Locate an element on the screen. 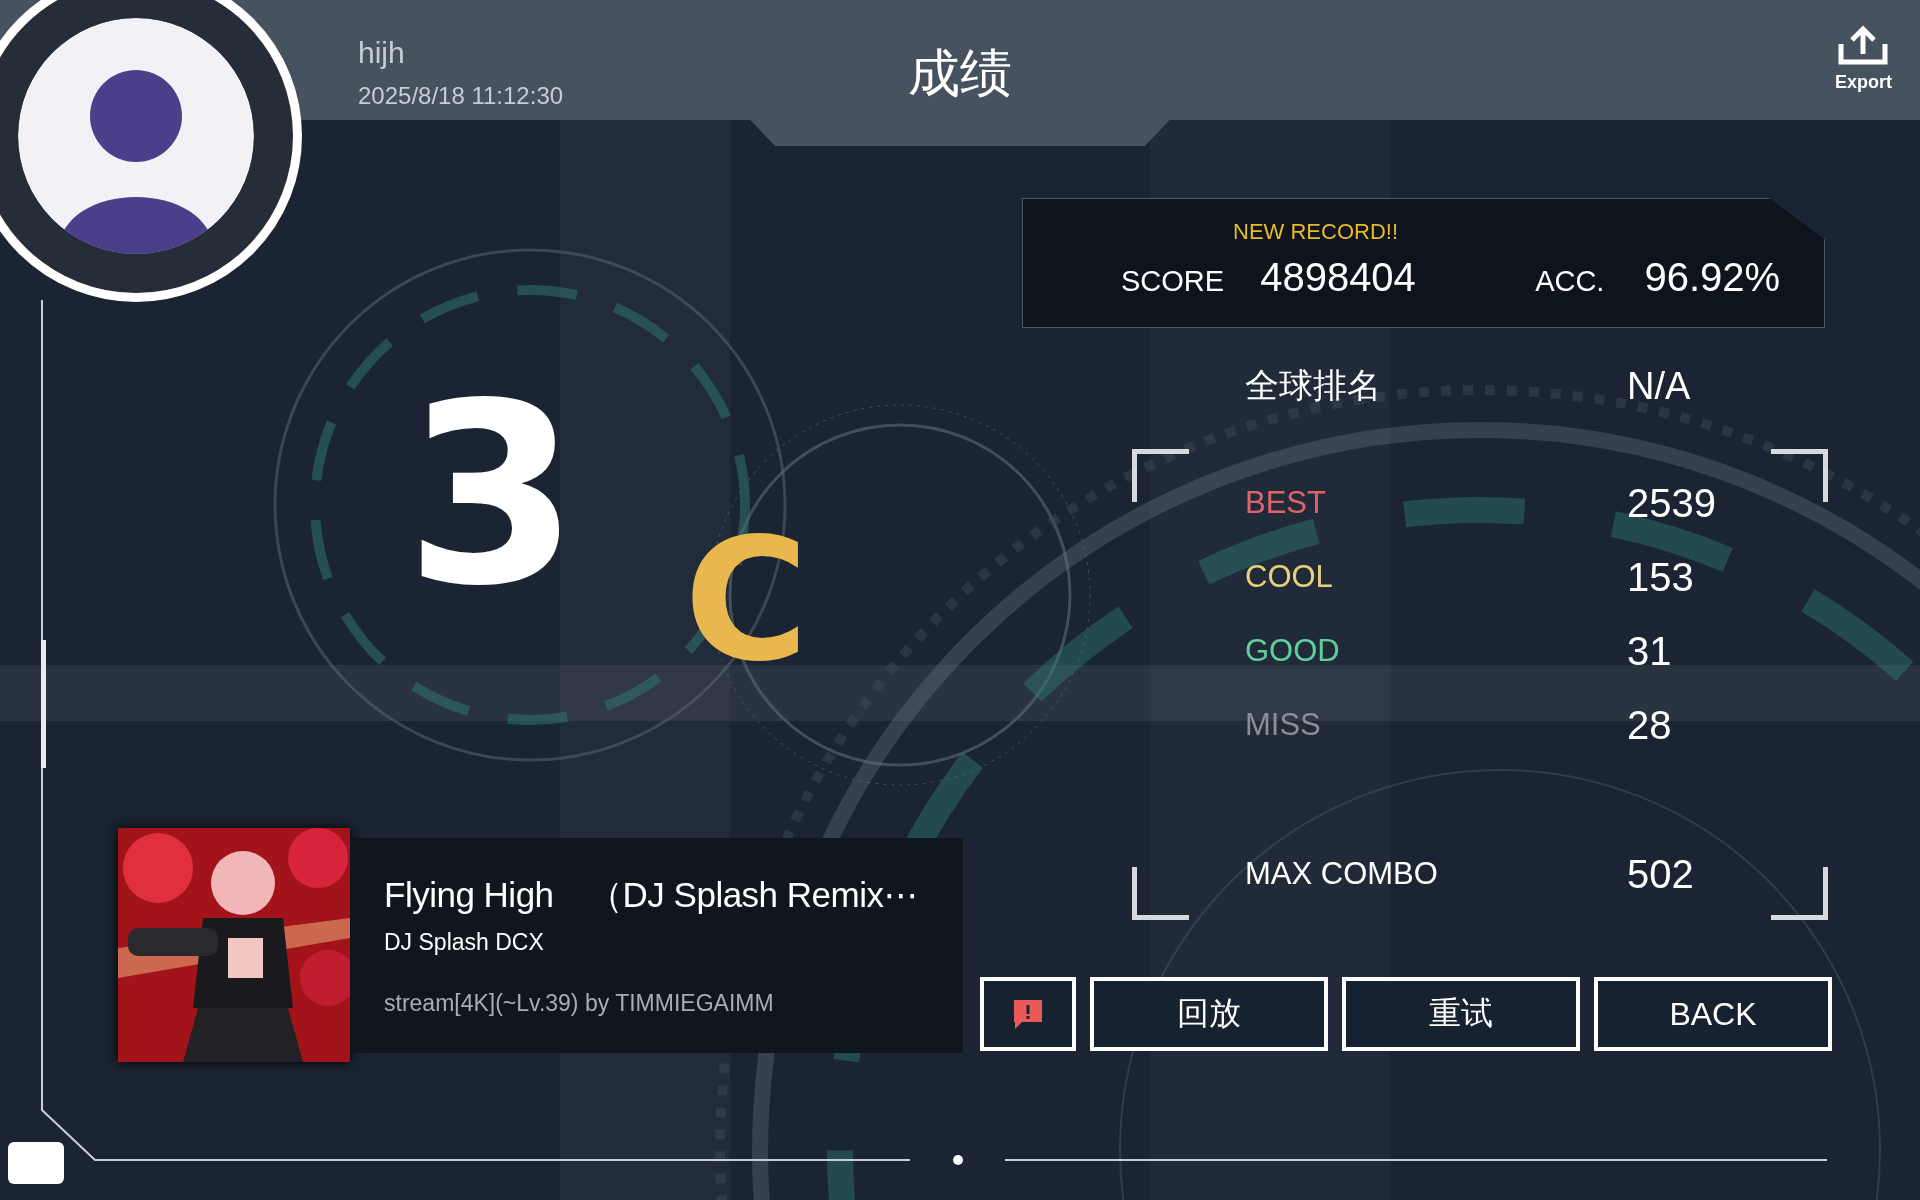  new-record-label: NEW RECORD!! is located at coordinates (1316, 232).